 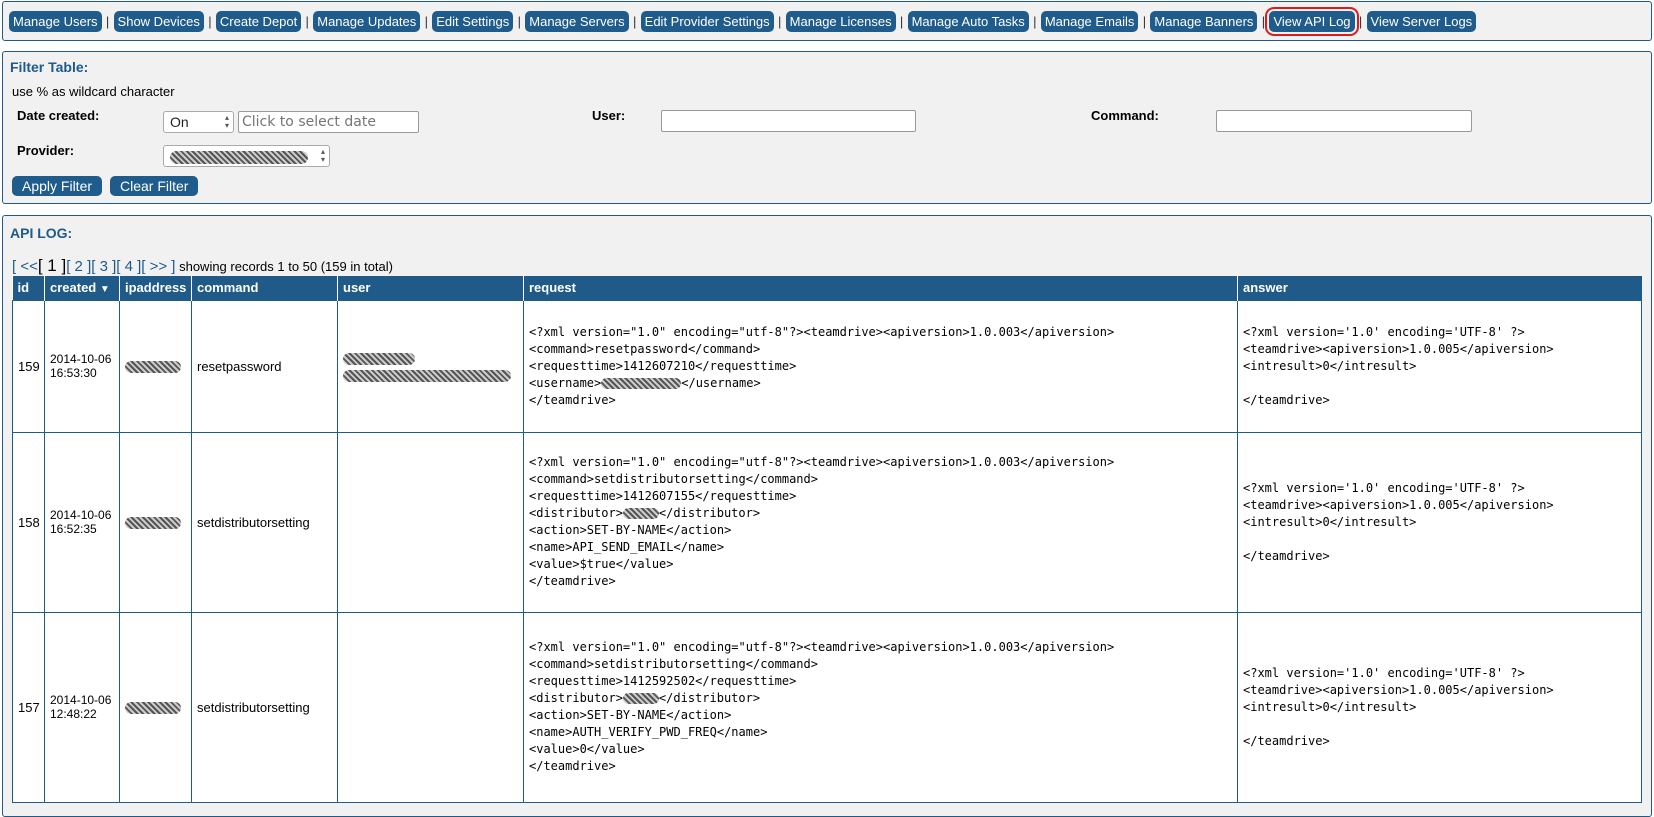 What do you see at coordinates (286, 266) in the screenshot?
I see `pager-summary: showing records 1 to 50 (159 in total)` at bounding box center [286, 266].